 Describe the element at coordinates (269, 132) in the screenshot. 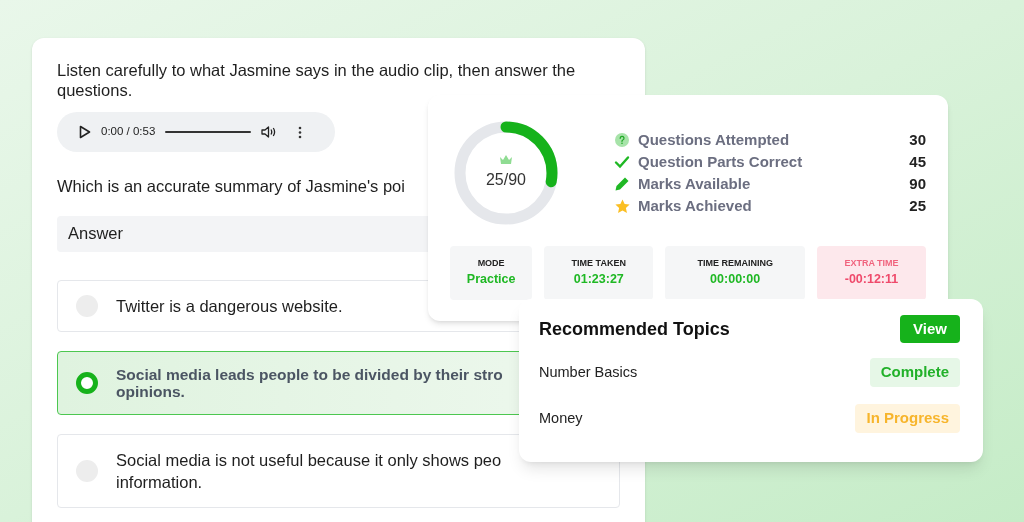

I see `volume-icon` at that location.